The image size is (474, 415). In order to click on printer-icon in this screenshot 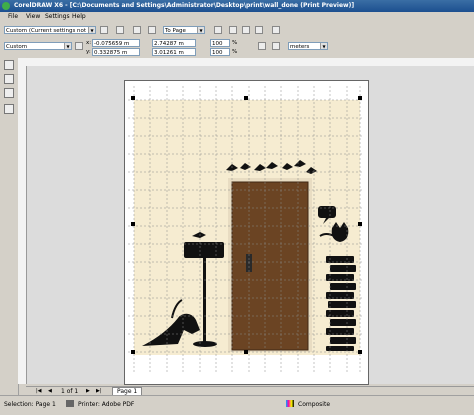, I will do `click(70, 403)`.